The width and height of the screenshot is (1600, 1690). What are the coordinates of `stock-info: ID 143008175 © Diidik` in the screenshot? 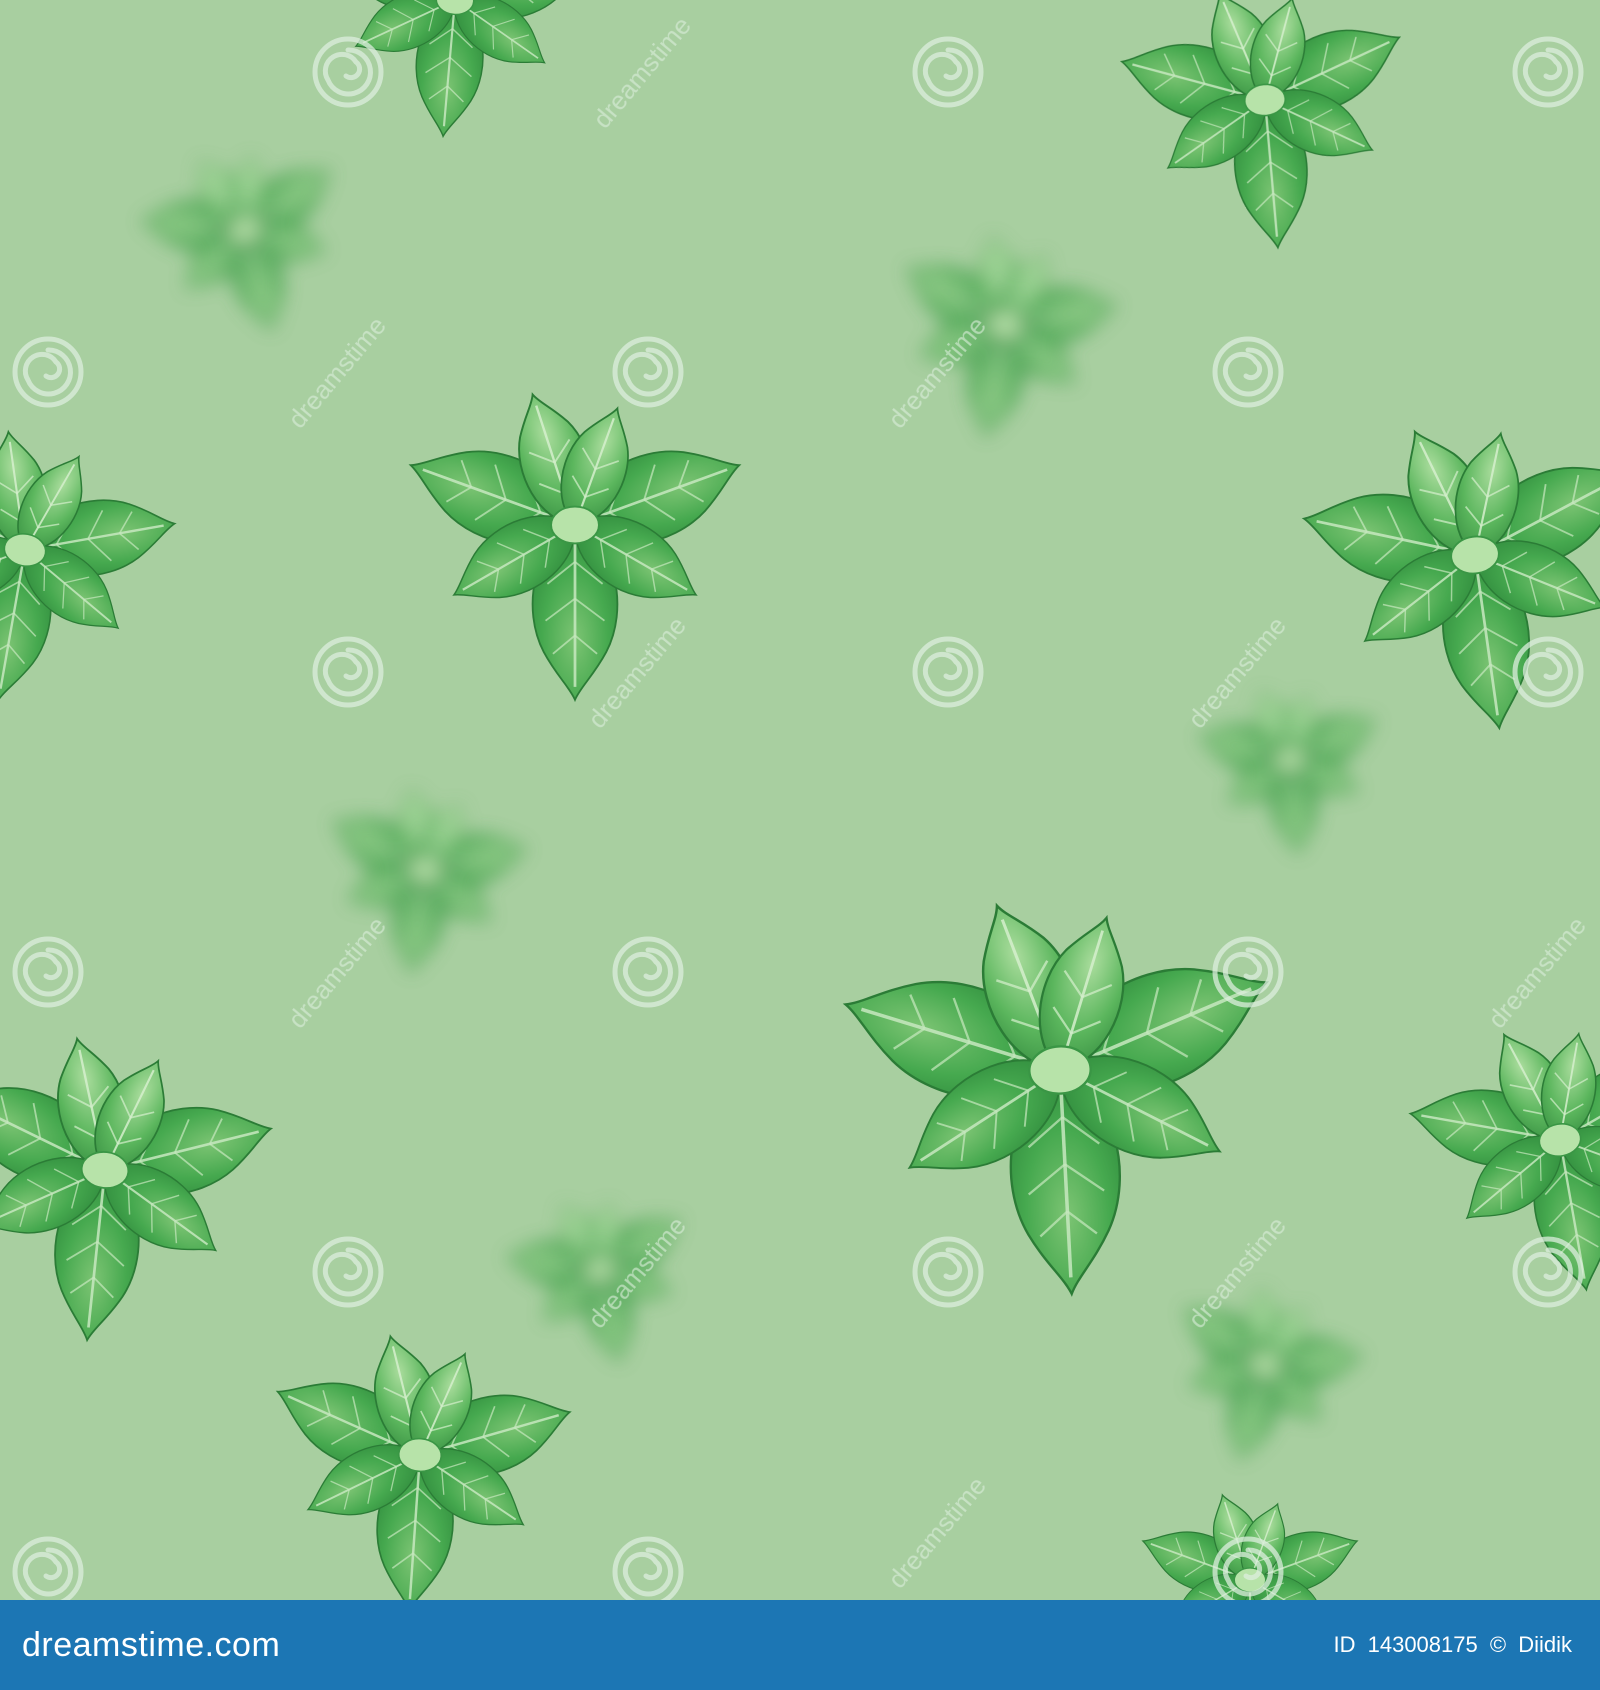 It's located at (1449, 1645).